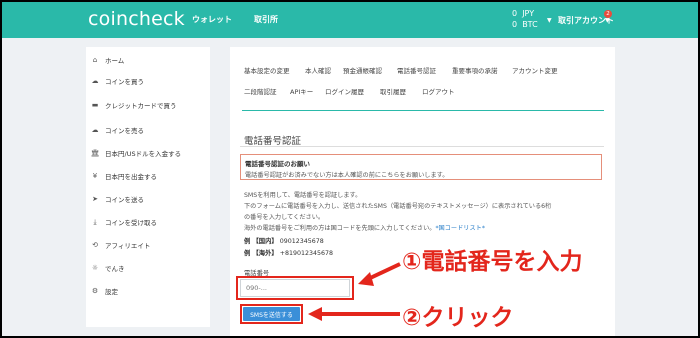 The image size is (700, 338). I want to click on description-line-1: SMSを利用して、電話番号を認証します。, so click(303, 195).